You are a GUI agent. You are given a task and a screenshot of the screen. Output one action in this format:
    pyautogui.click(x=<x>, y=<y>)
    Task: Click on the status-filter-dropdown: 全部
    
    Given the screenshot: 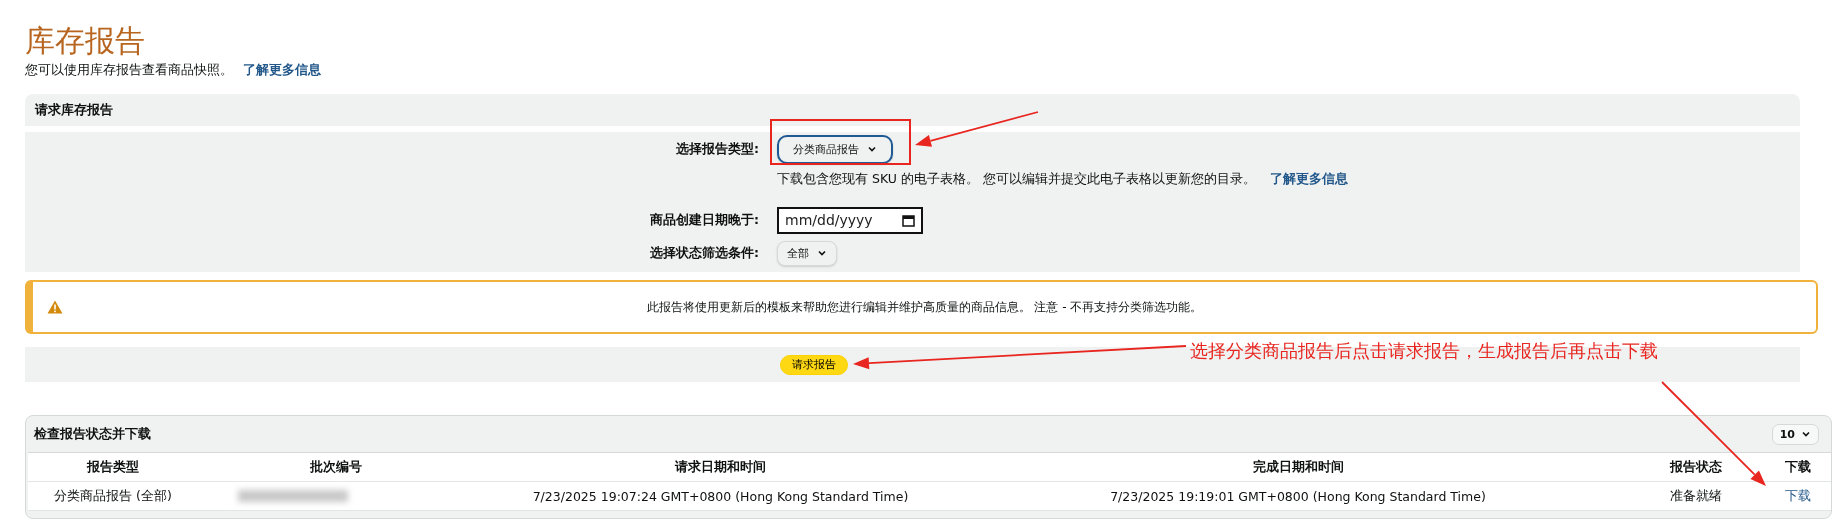 What is the action you would take?
    pyautogui.click(x=807, y=253)
    